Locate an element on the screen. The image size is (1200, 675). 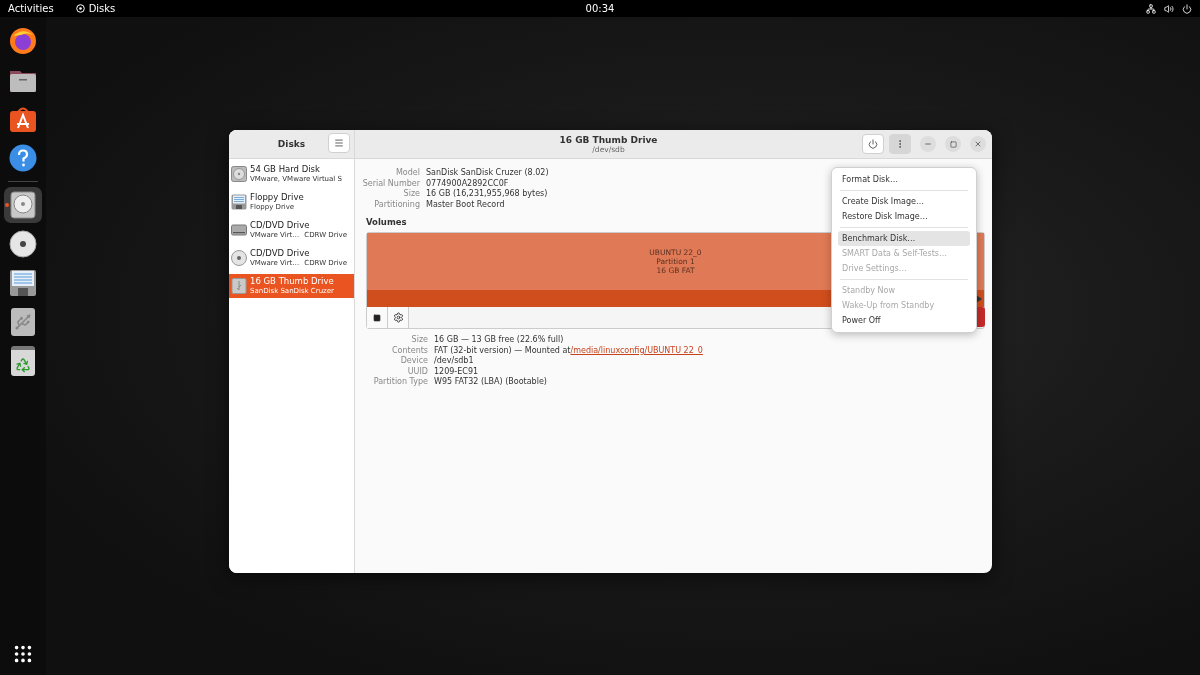
info-value: 0774900A2892CC0F is located at coordinates (467, 183).